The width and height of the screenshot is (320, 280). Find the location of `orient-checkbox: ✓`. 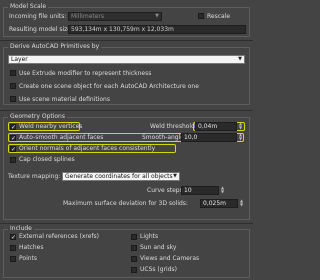

orient-checkbox: ✓ is located at coordinates (13, 149).